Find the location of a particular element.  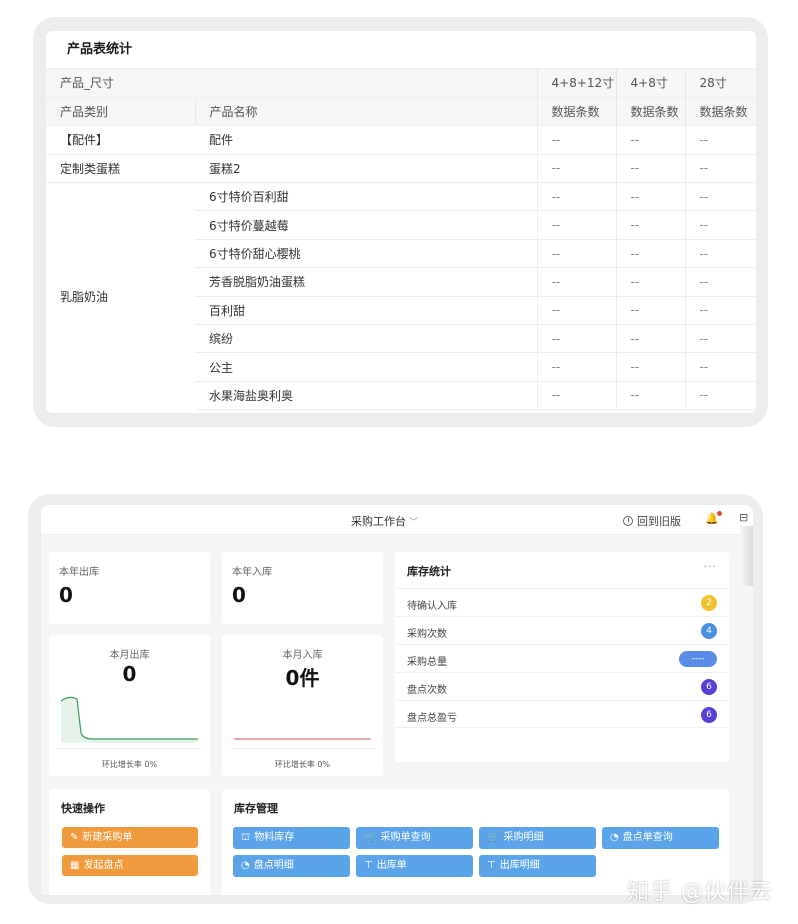

month-outbound-ratio: 环比增长率 0% is located at coordinates (129, 759).